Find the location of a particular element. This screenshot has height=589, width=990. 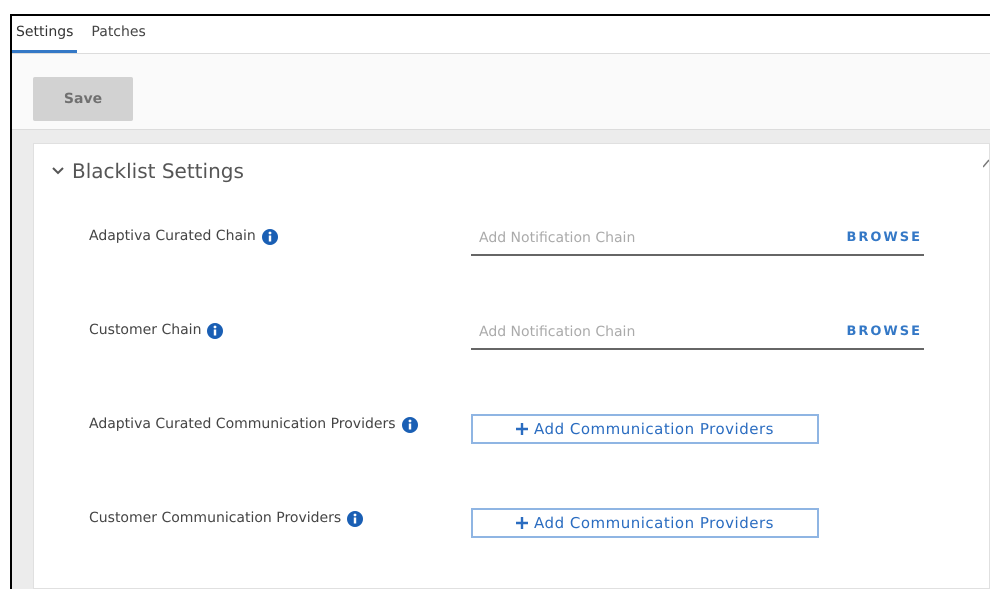

field-label: Customer Communication Providers is located at coordinates (215, 518).